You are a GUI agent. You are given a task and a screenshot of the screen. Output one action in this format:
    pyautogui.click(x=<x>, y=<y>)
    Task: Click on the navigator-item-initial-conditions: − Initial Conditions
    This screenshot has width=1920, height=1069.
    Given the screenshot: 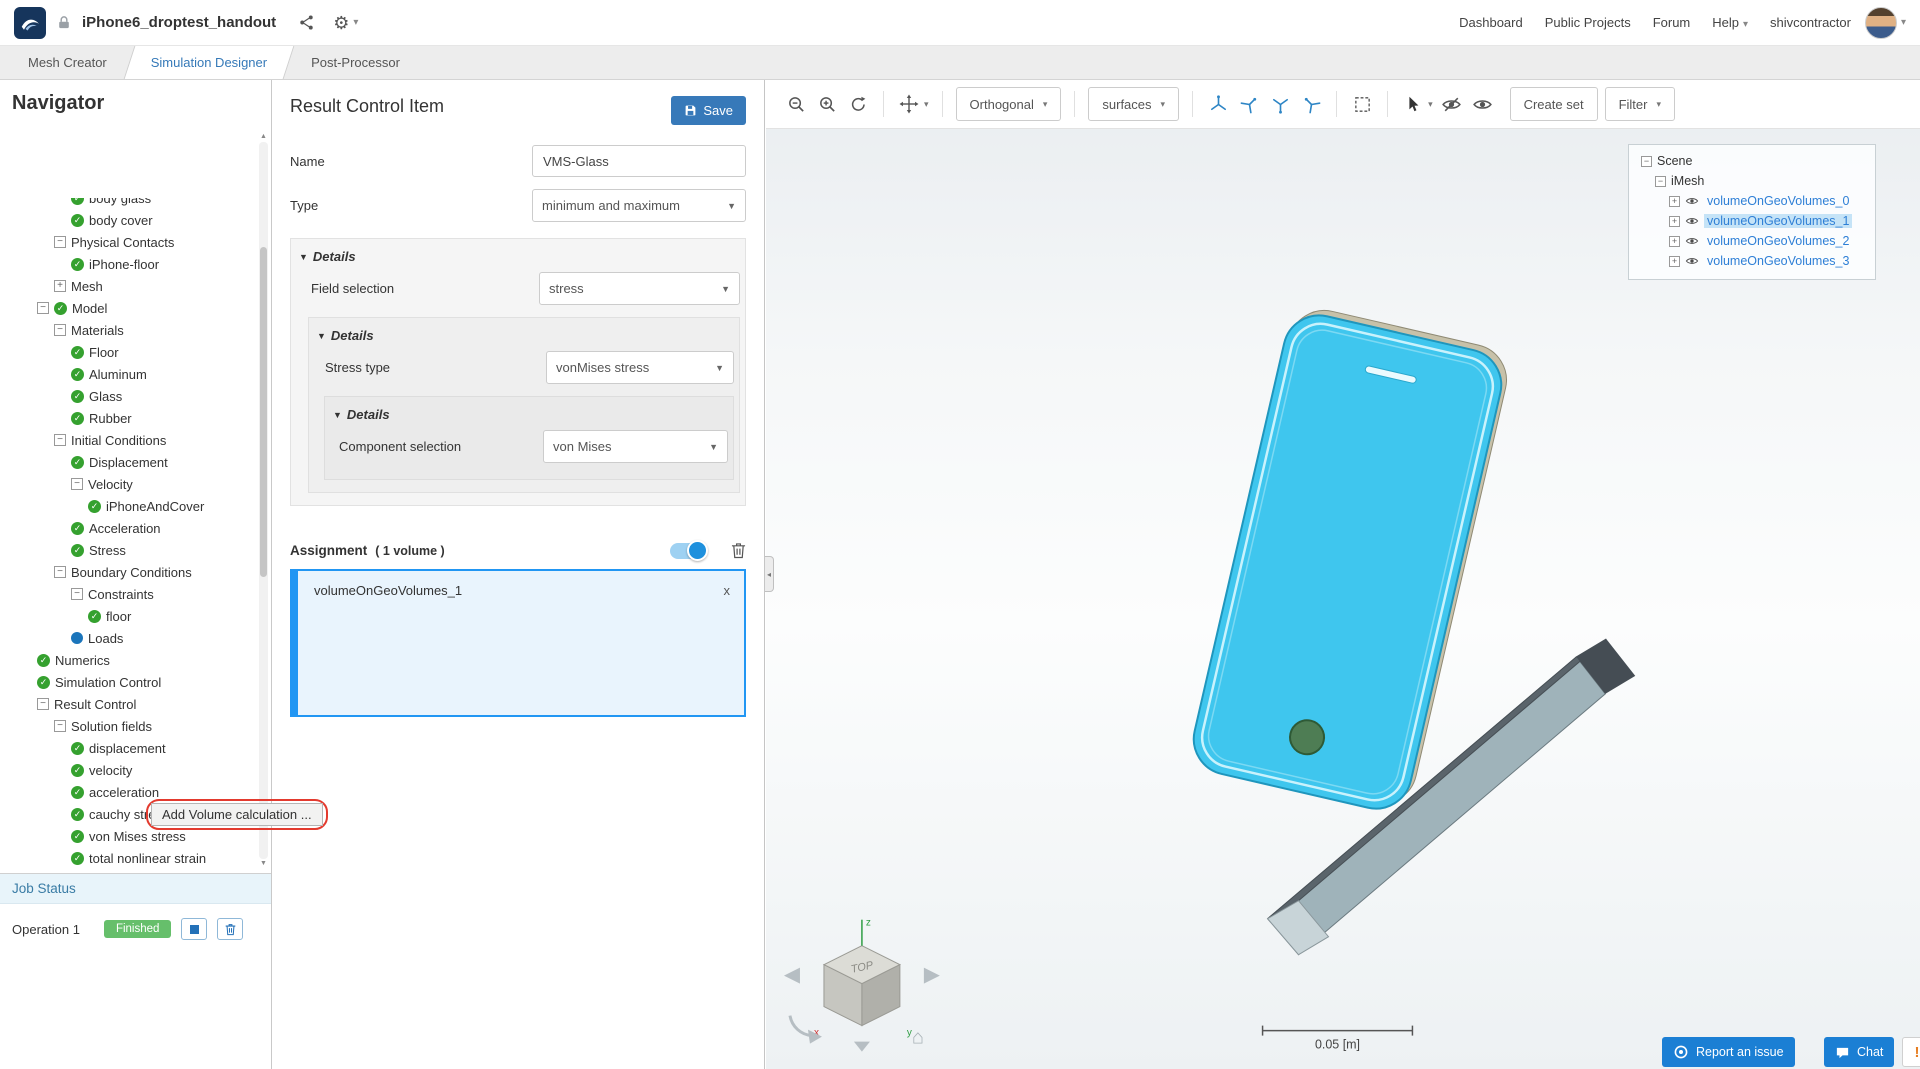 What is the action you would take?
    pyautogui.click(x=127, y=440)
    